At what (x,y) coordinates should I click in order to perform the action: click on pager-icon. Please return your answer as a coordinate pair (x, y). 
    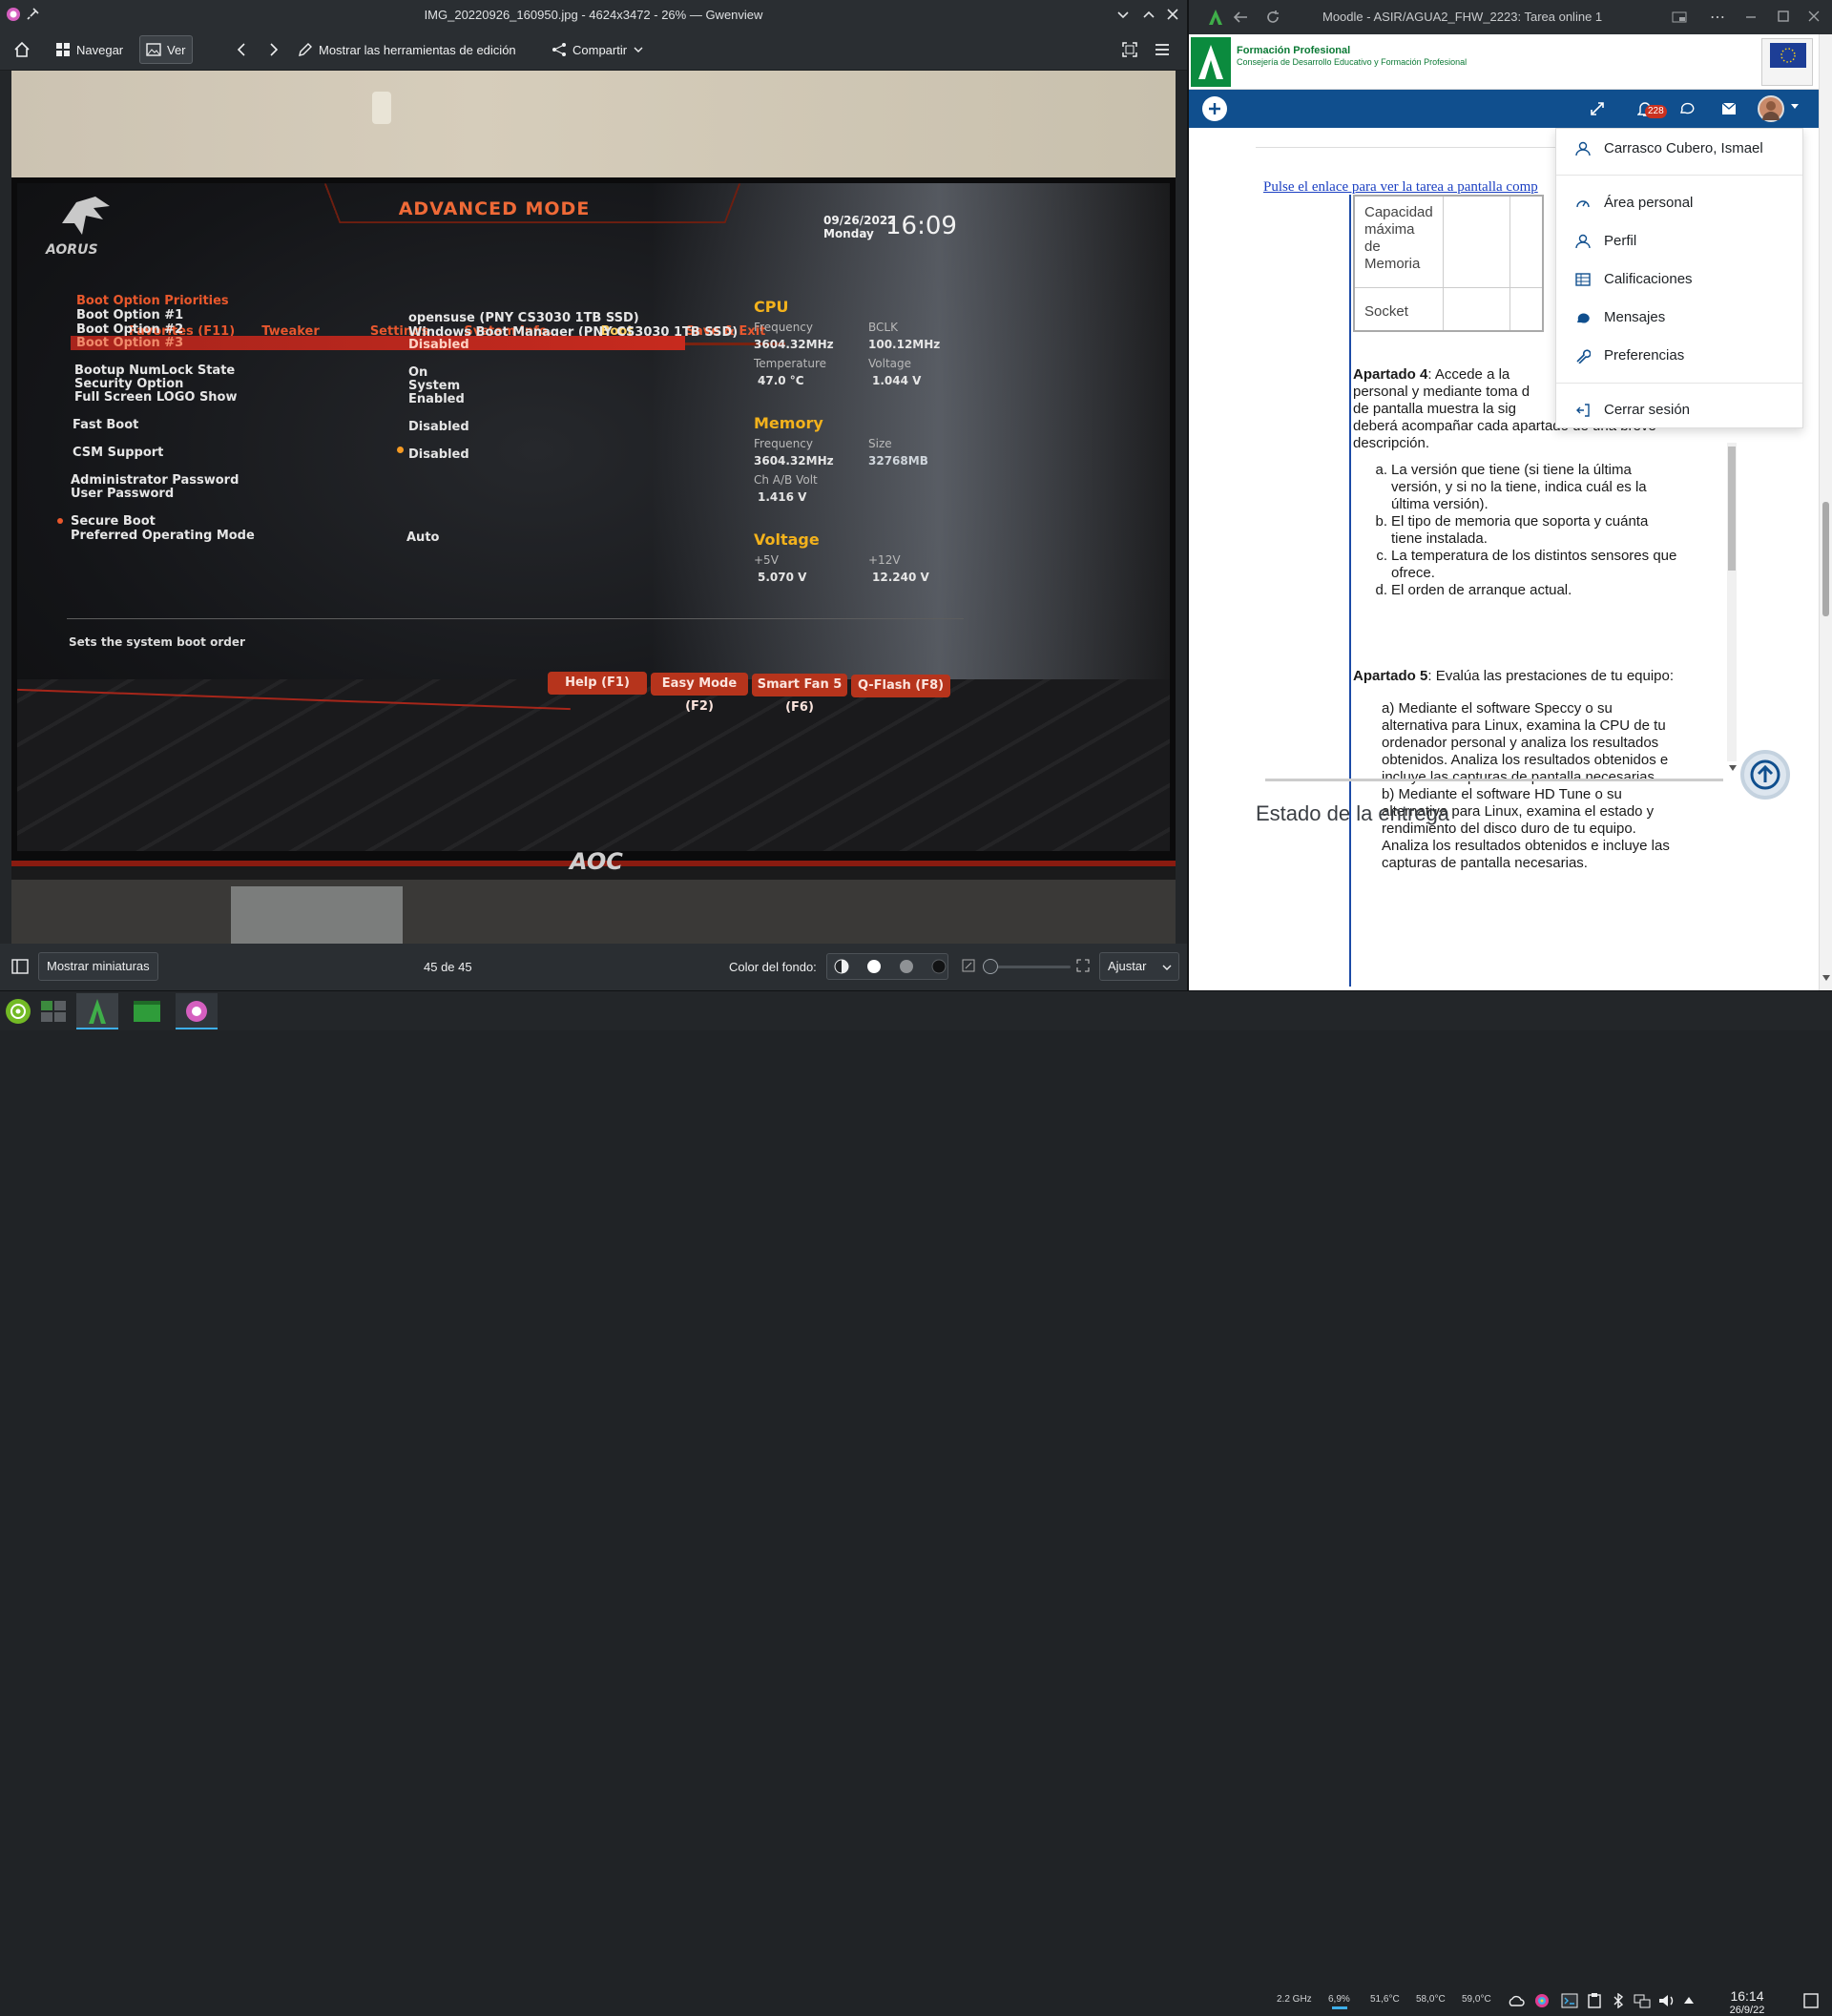
    Looking at the image, I should click on (53, 1011).